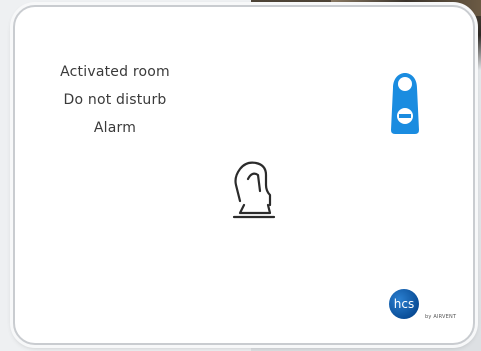 The height and width of the screenshot is (351, 481). Describe the element at coordinates (115, 128) in the screenshot. I see `status-alarm: Alarm` at that location.